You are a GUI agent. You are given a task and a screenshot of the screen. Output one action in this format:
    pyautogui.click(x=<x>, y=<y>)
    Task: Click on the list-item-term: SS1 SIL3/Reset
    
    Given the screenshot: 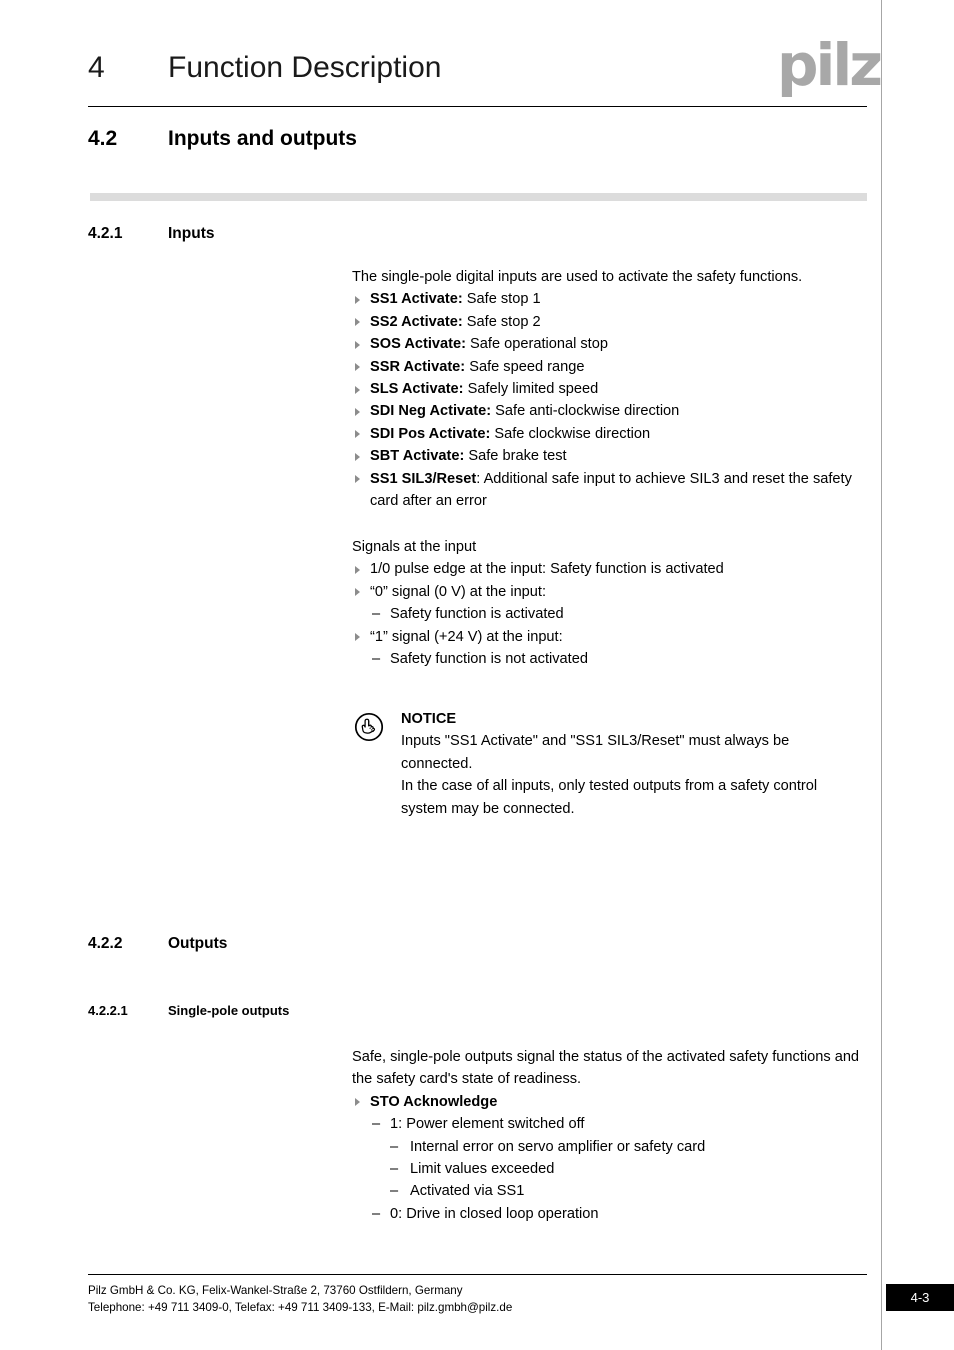 What is the action you would take?
    pyautogui.click(x=423, y=478)
    